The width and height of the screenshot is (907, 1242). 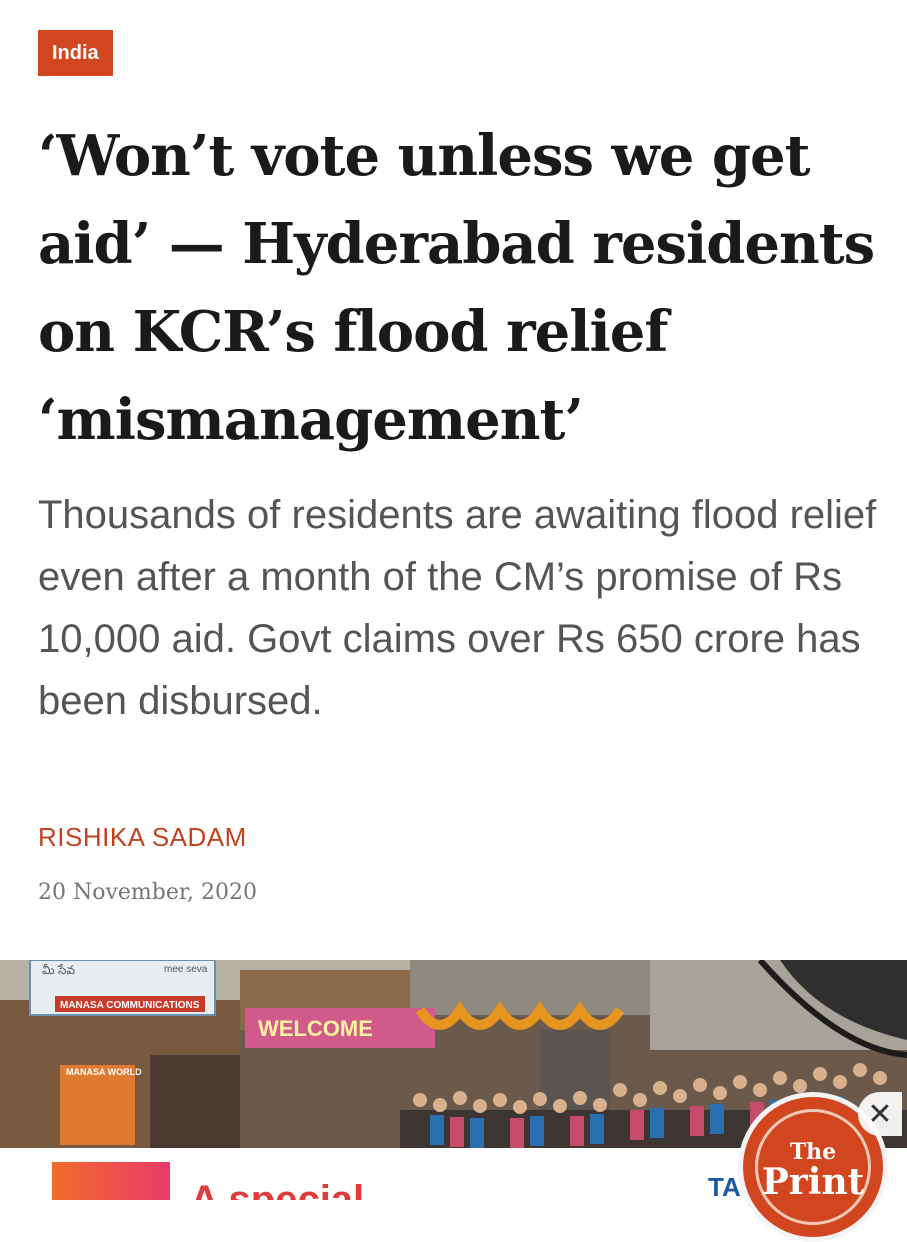 What do you see at coordinates (75, 53) in the screenshot?
I see `category-tag: India` at bounding box center [75, 53].